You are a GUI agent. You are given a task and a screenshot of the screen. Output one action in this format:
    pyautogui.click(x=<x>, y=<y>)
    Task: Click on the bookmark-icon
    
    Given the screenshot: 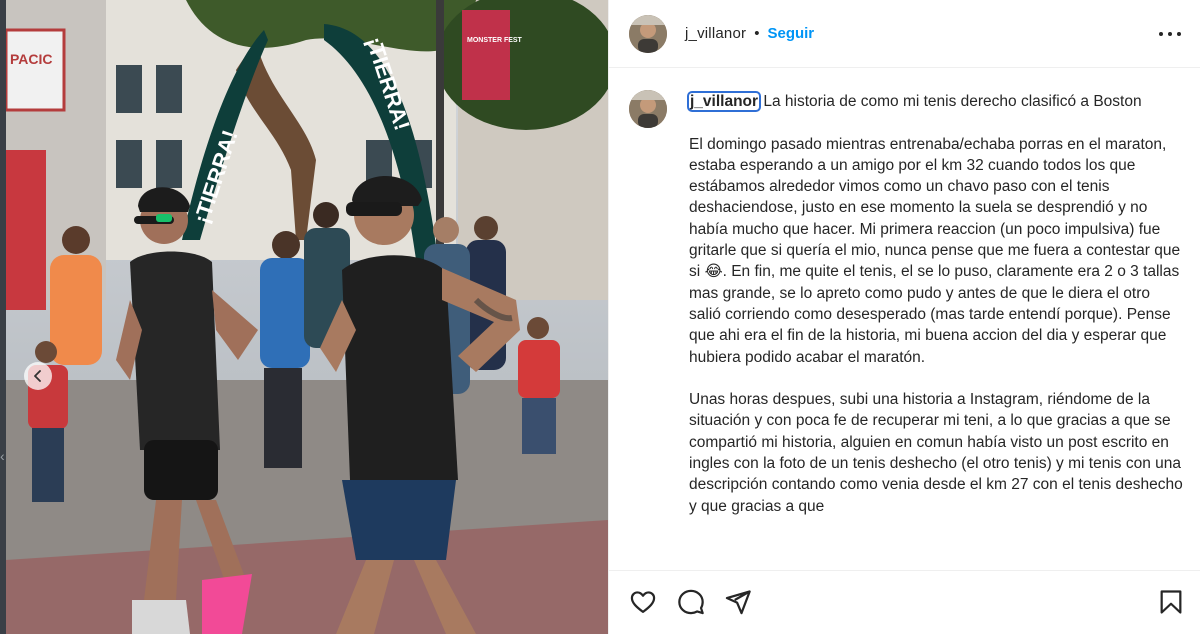 What is the action you would take?
    pyautogui.click(x=1171, y=602)
    